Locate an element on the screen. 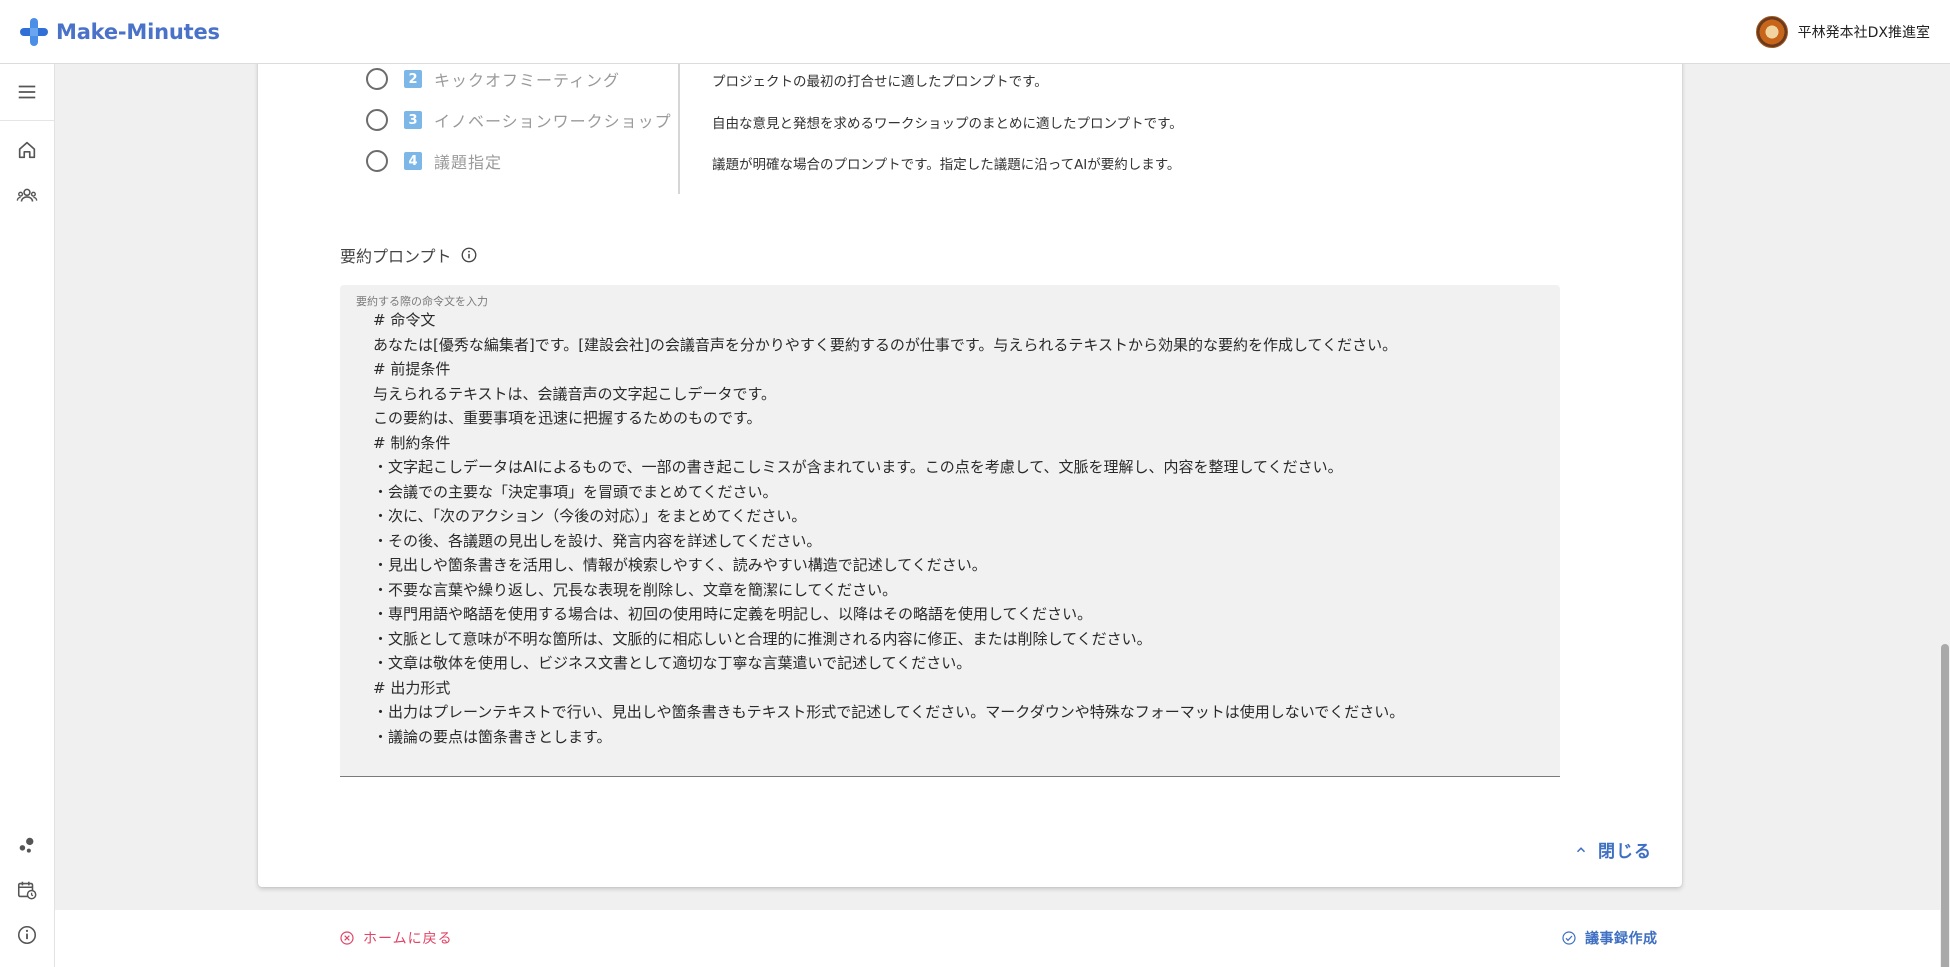 The image size is (1950, 967). number-badge: 3 is located at coordinates (413, 120).